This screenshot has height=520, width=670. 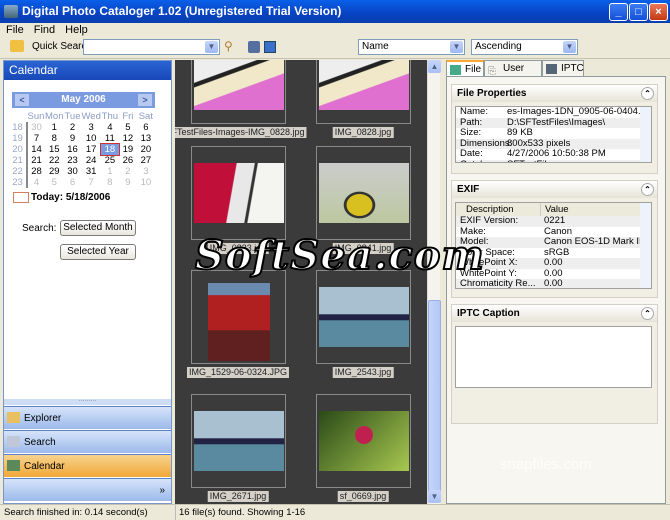 What do you see at coordinates (128, 160) in the screenshot?
I see `calendar-day: 26` at bounding box center [128, 160].